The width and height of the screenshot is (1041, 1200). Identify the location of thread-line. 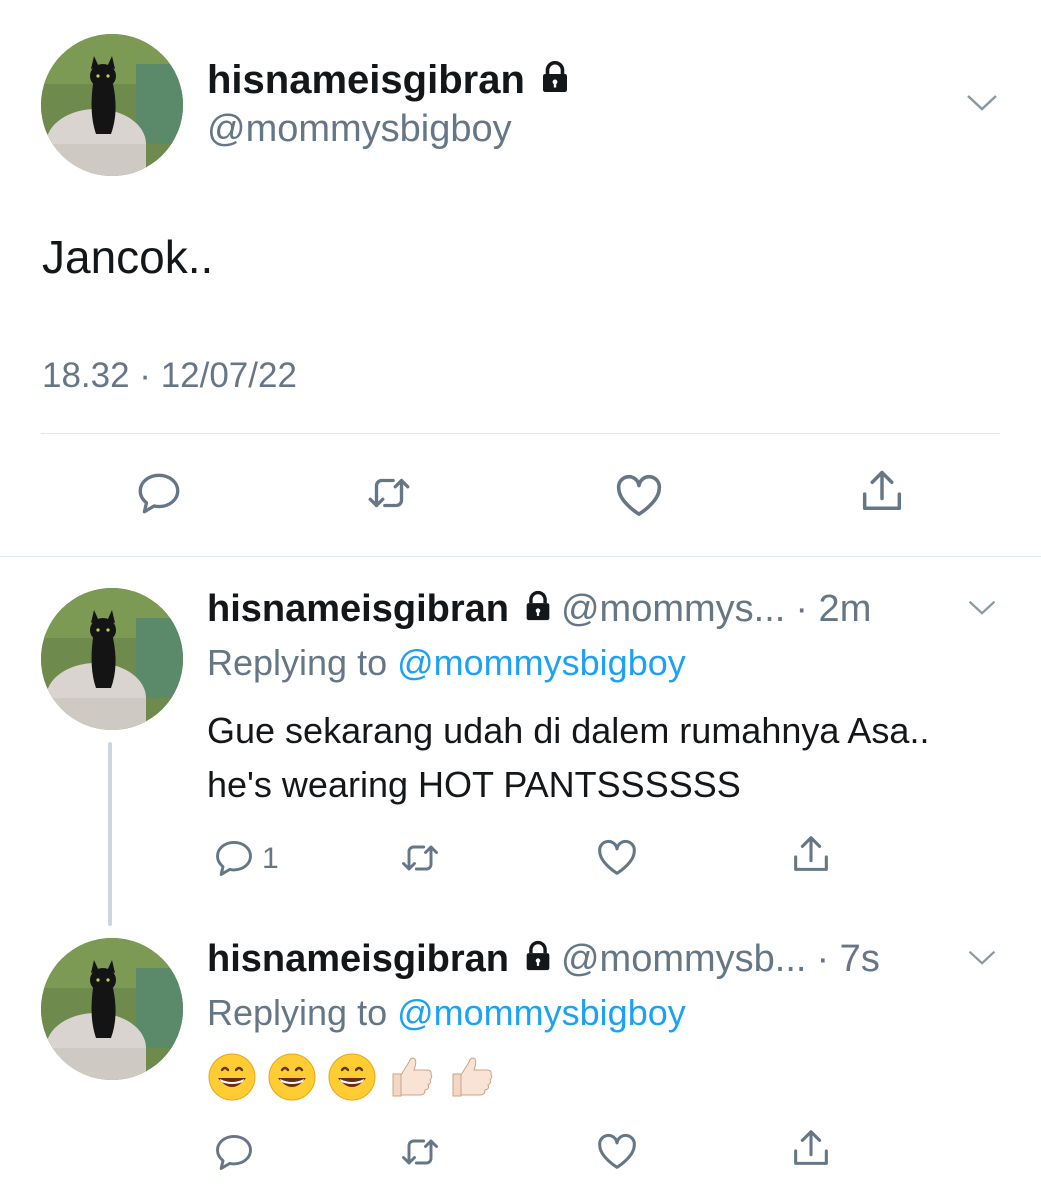
(110, 834).